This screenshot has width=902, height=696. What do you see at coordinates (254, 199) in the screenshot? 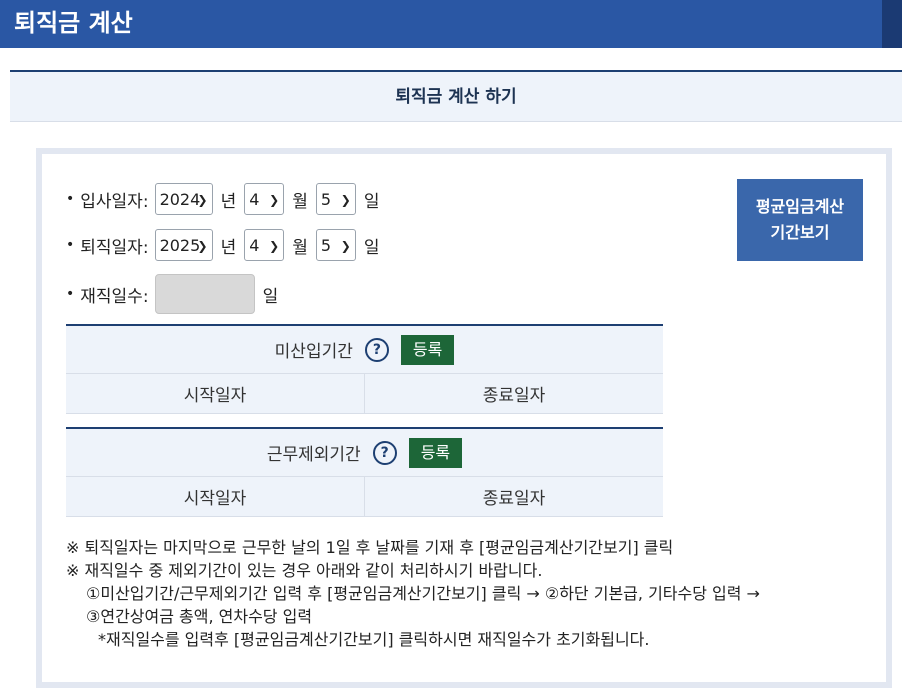
I see `start-month-value: 4` at bounding box center [254, 199].